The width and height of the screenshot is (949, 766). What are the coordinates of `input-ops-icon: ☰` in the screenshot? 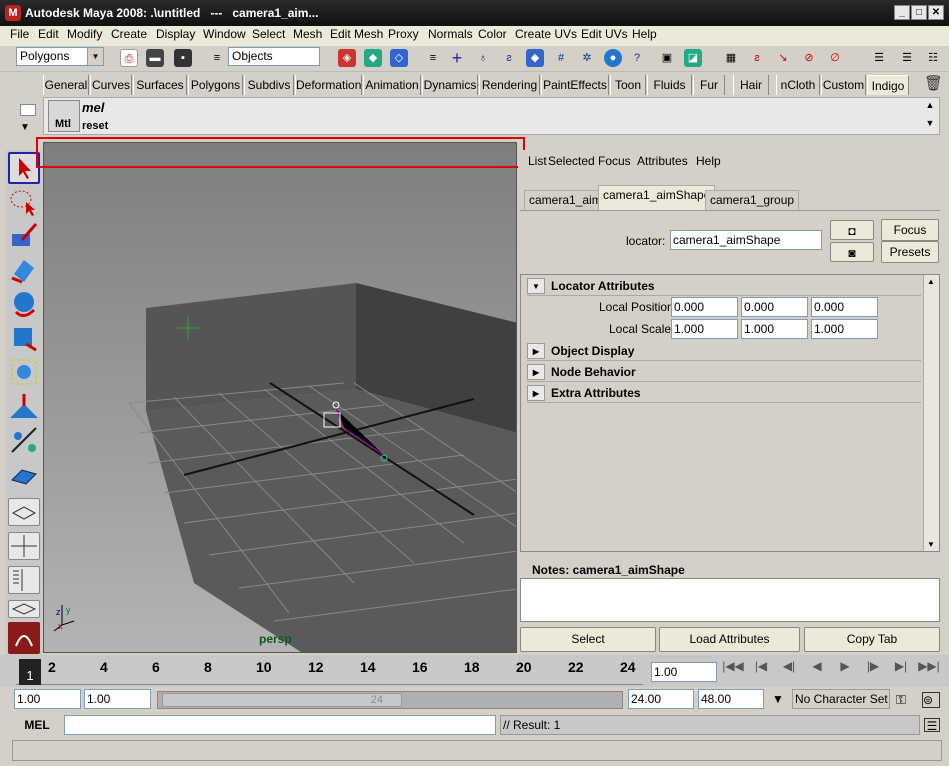 It's located at (879, 58).